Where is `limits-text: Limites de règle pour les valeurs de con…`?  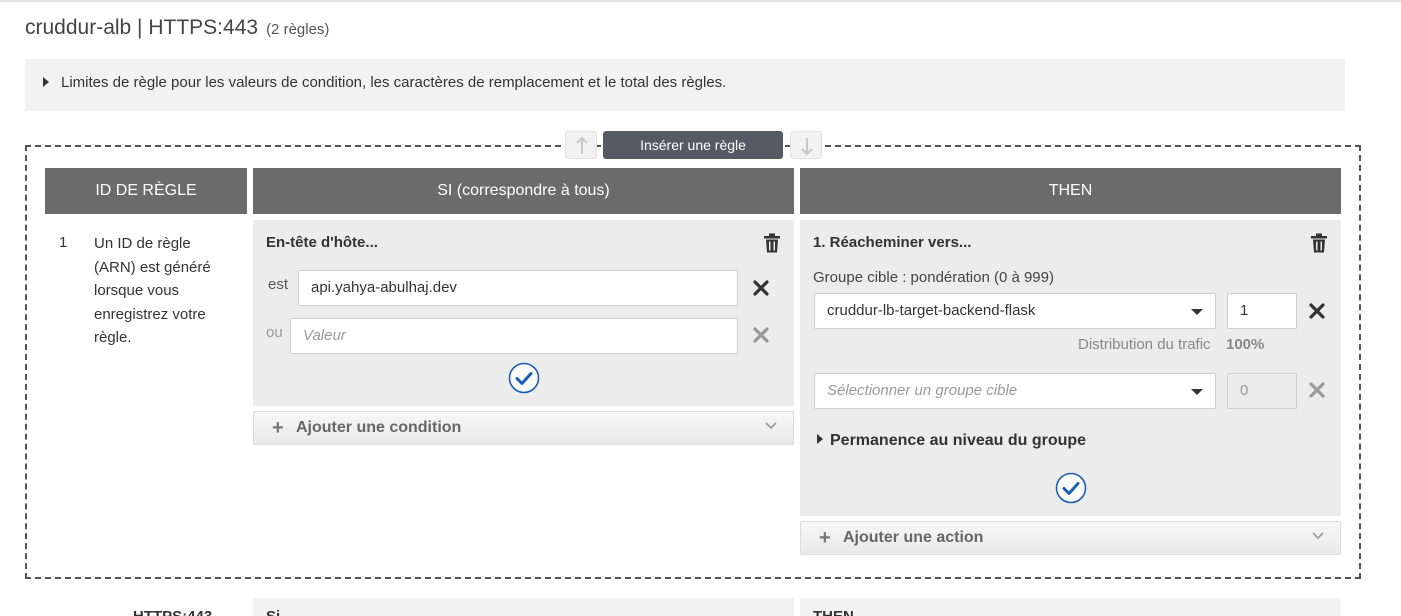
limits-text: Limites de règle pour les valeurs de con… is located at coordinates (394, 82).